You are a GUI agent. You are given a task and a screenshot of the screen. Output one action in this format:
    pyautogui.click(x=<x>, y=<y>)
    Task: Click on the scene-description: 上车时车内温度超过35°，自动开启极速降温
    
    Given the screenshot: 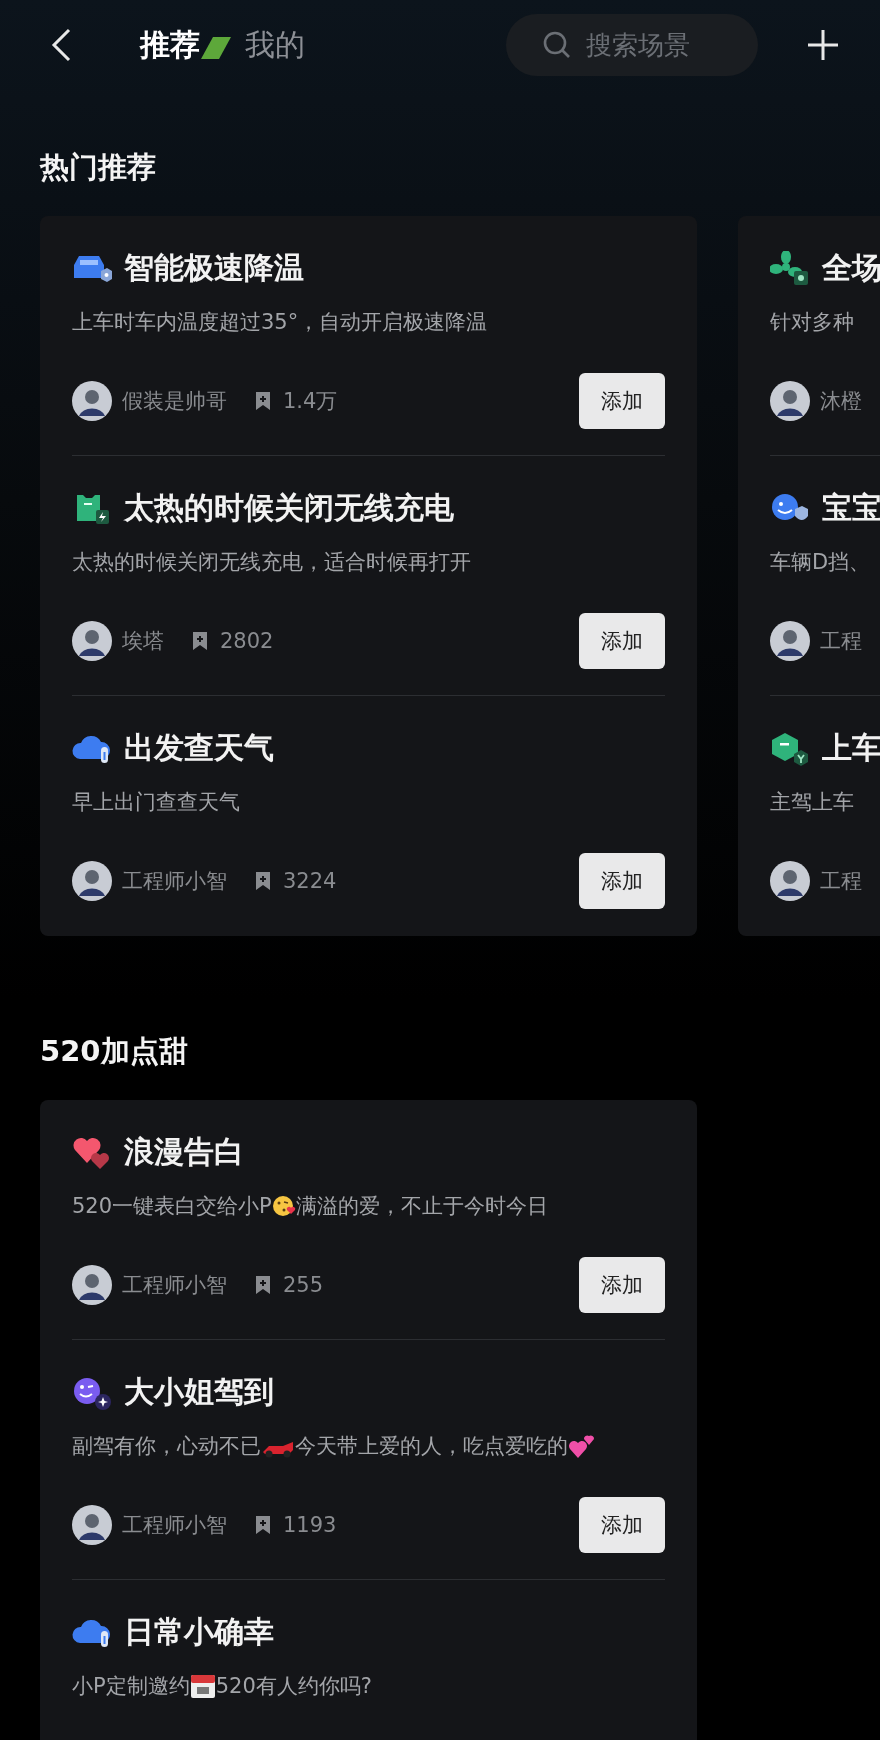 What is the action you would take?
    pyautogui.click(x=280, y=322)
    